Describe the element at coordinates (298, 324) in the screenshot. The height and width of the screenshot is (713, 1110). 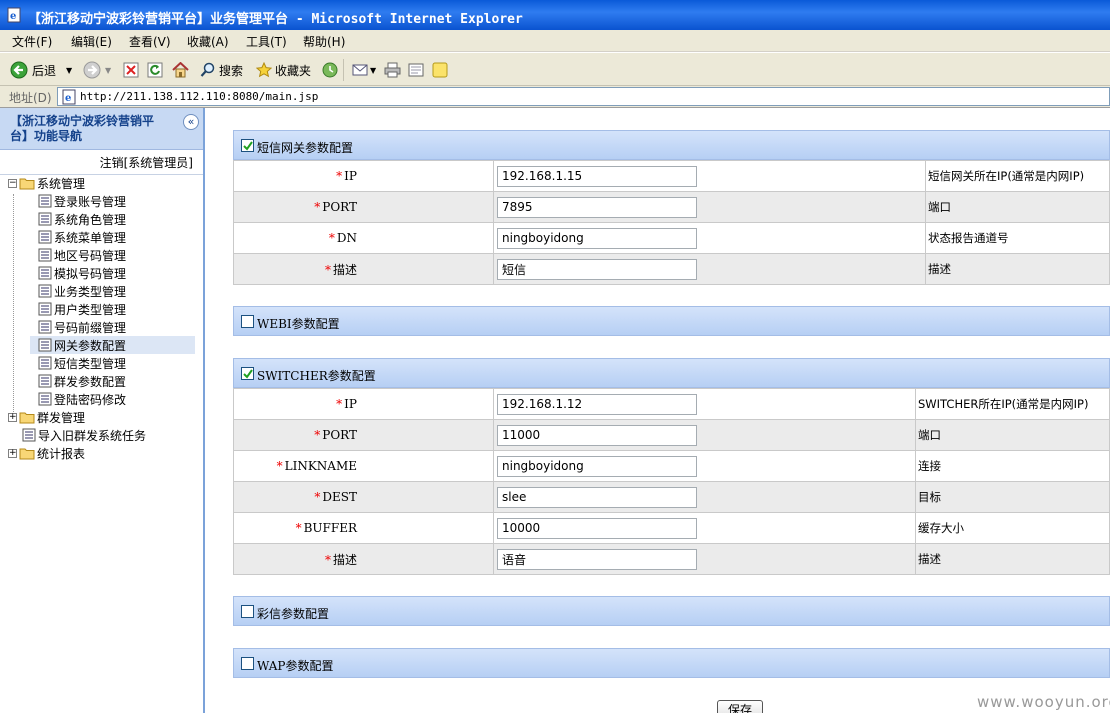
I see `section-webi-label: WEBI参数配置` at that location.